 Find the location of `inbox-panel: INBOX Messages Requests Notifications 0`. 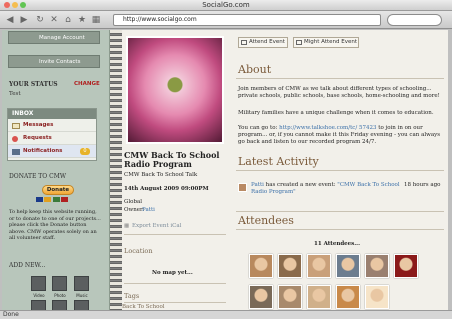

inbox-panel: INBOX Messages Requests Notifications 0 is located at coordinates (52, 134).